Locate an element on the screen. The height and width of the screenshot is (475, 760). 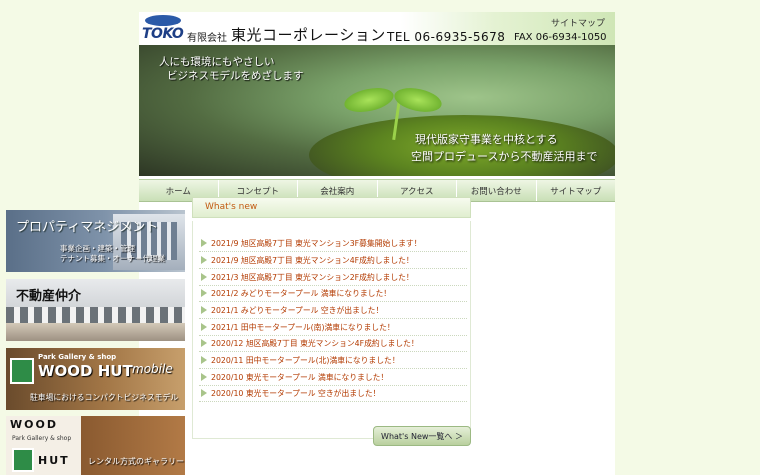
real-estate-brokerage-banner: 不動産仲介 is located at coordinates (95, 310).